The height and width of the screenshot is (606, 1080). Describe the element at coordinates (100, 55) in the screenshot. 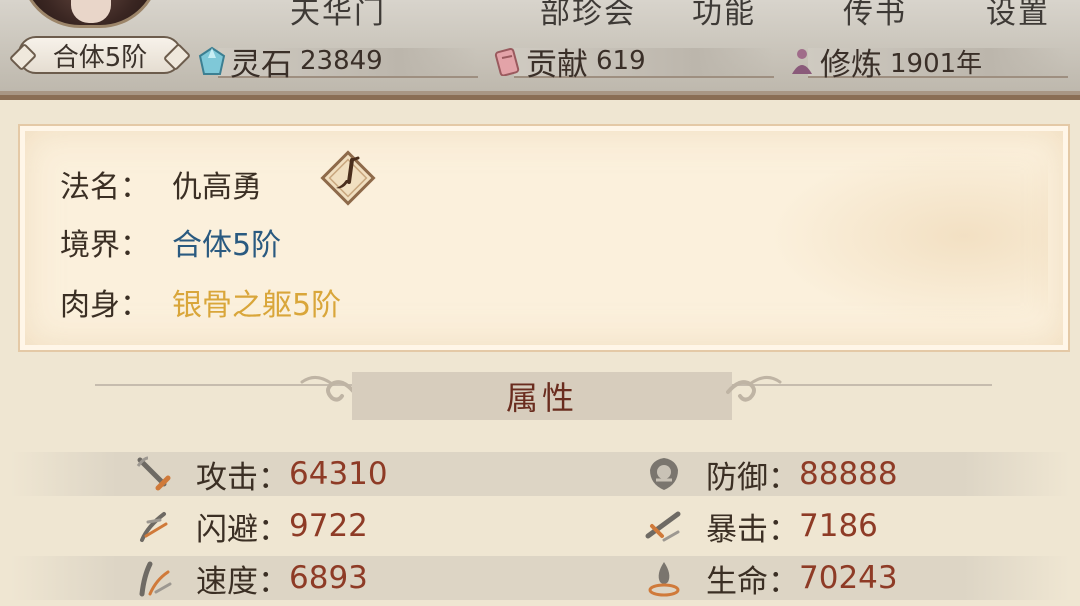

I see `realm-badge: 合体5阶` at that location.